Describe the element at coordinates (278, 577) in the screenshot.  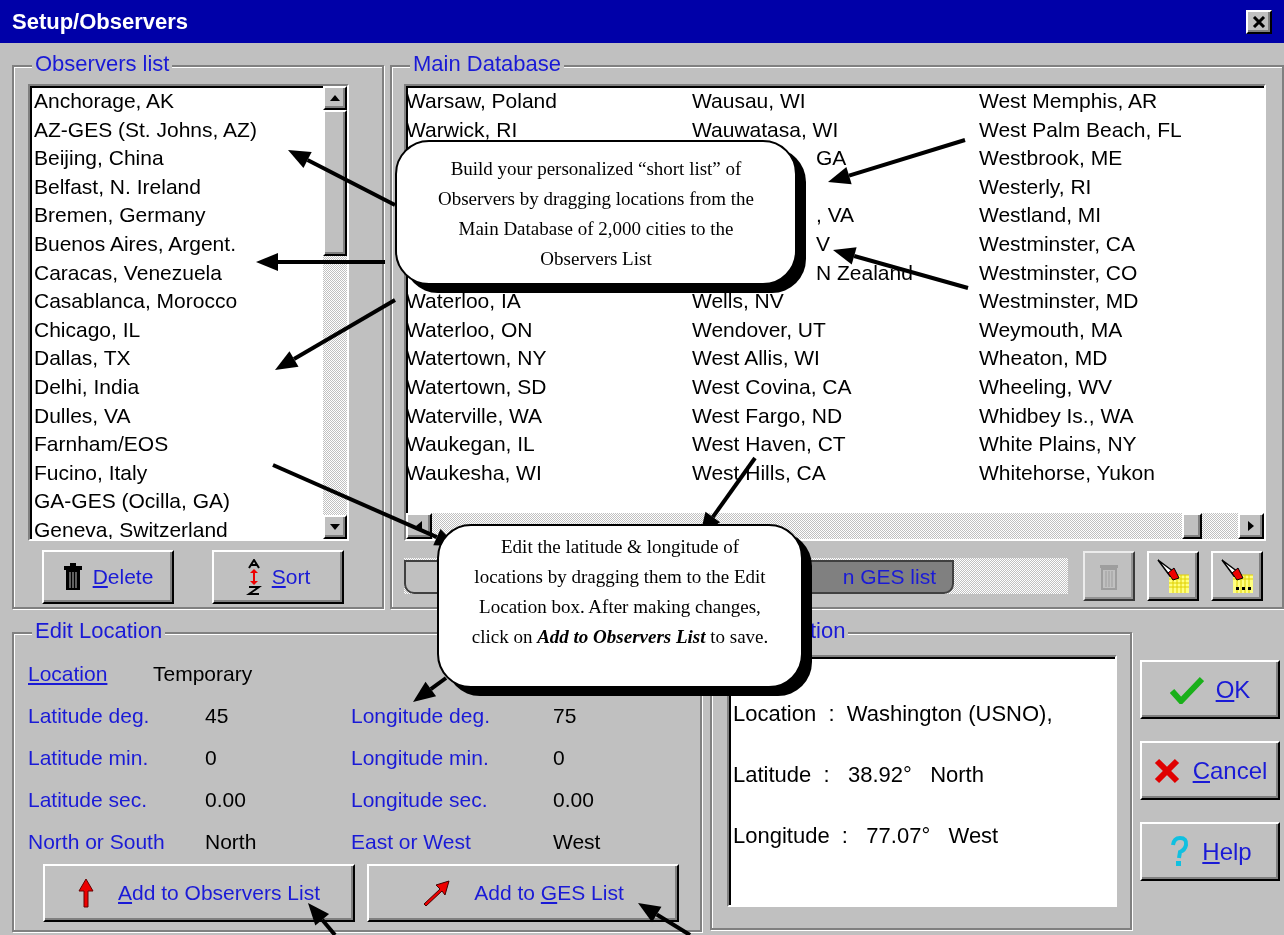
I see `sort-button: Sort` at that location.